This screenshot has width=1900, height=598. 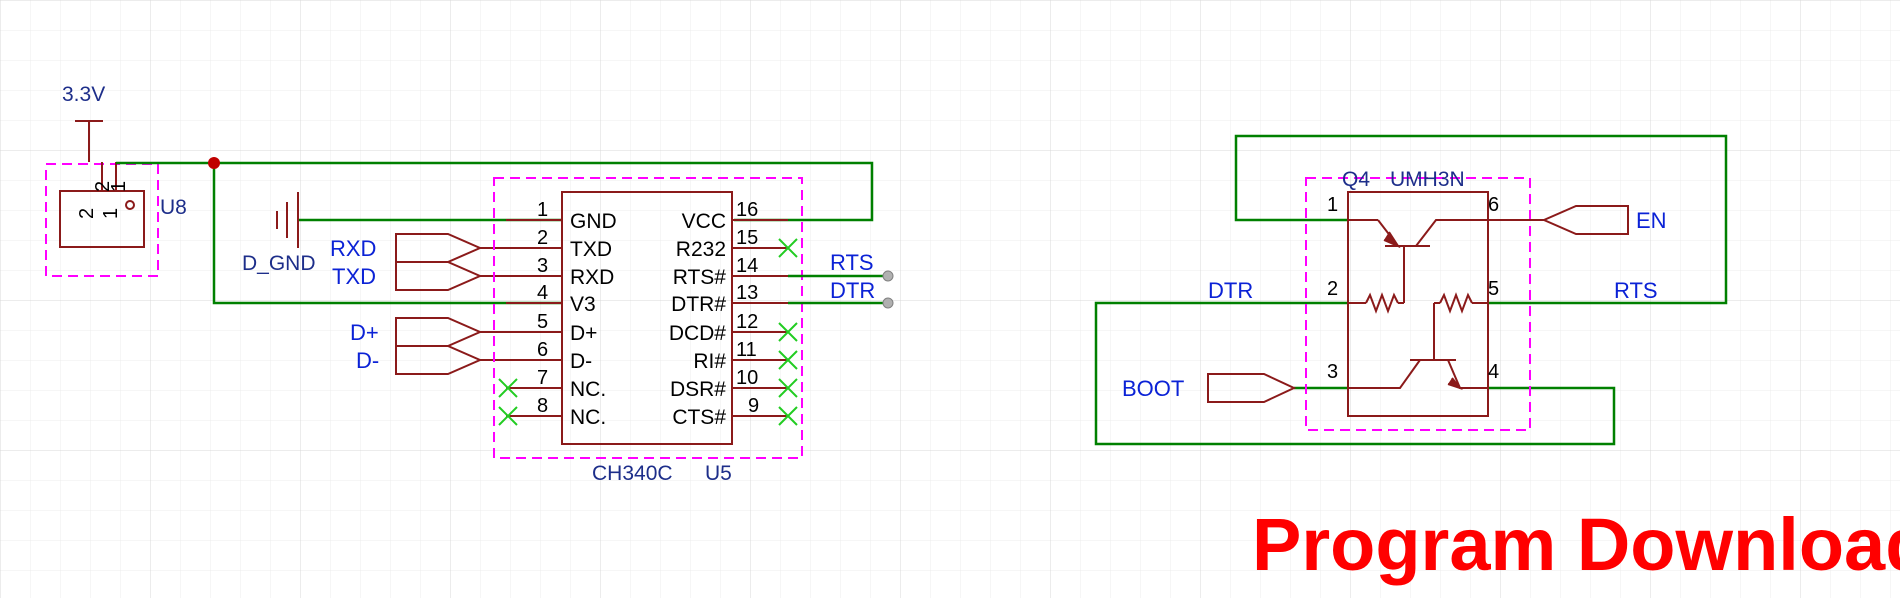 What do you see at coordinates (697, 333) in the screenshot?
I see `u5-pin-name: DCD#` at bounding box center [697, 333].